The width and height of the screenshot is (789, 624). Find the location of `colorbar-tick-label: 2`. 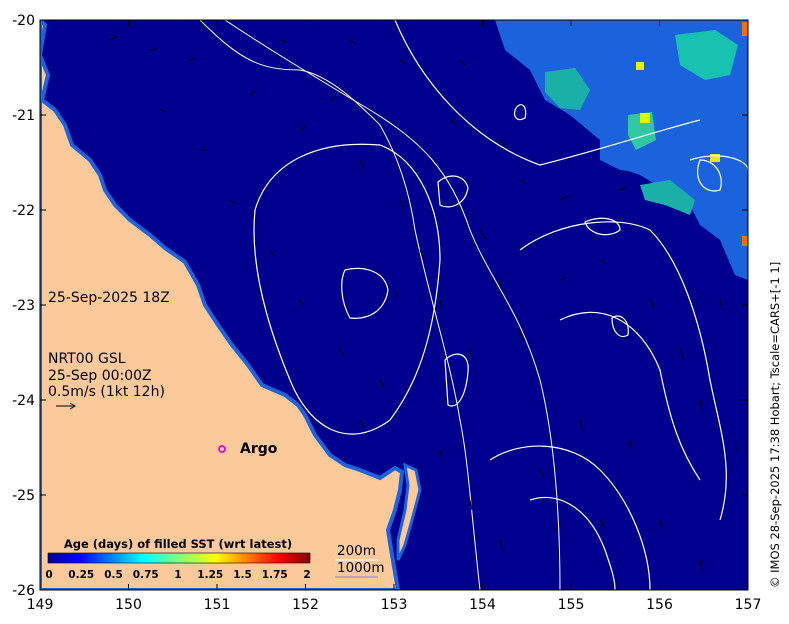

colorbar-tick-label: 2 is located at coordinates (306, 575).